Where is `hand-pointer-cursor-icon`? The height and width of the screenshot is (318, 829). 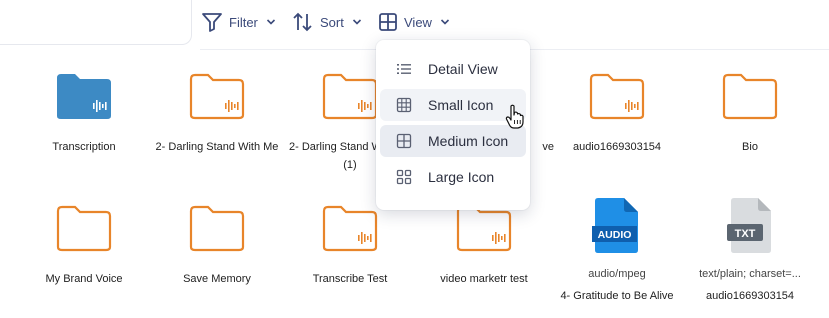
hand-pointer-cursor-icon is located at coordinates (514, 116).